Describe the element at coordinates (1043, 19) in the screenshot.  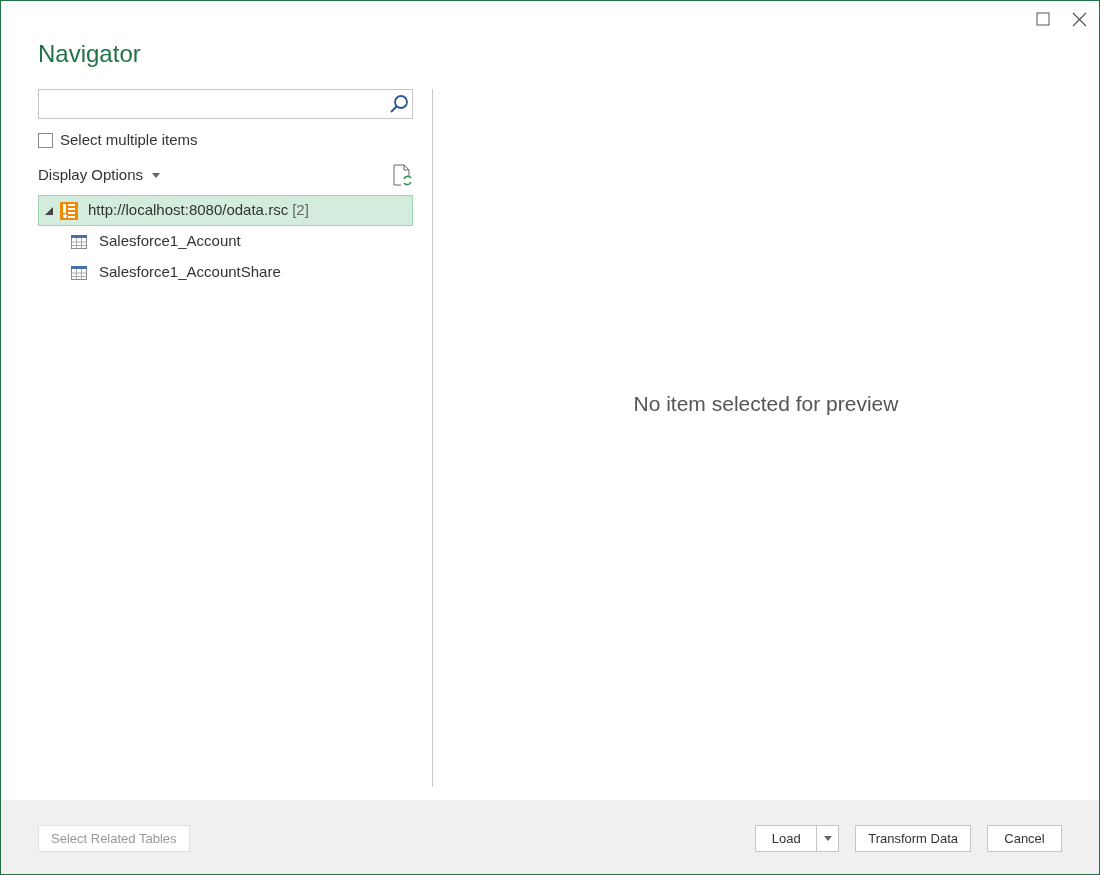
I see `maximize-icon` at that location.